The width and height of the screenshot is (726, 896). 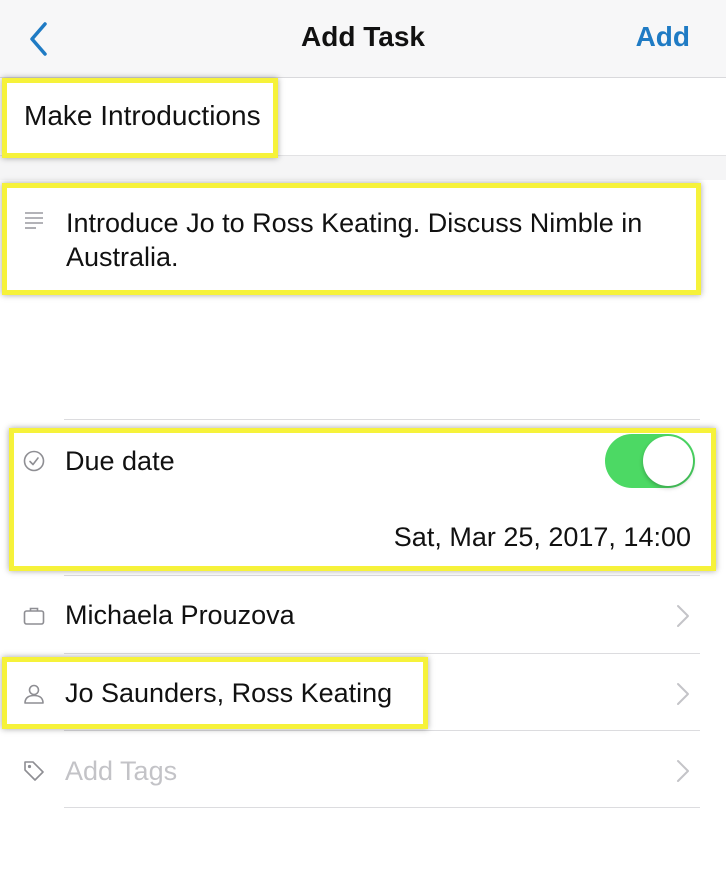 I want to click on due-date-toggle, so click(x=650, y=461).